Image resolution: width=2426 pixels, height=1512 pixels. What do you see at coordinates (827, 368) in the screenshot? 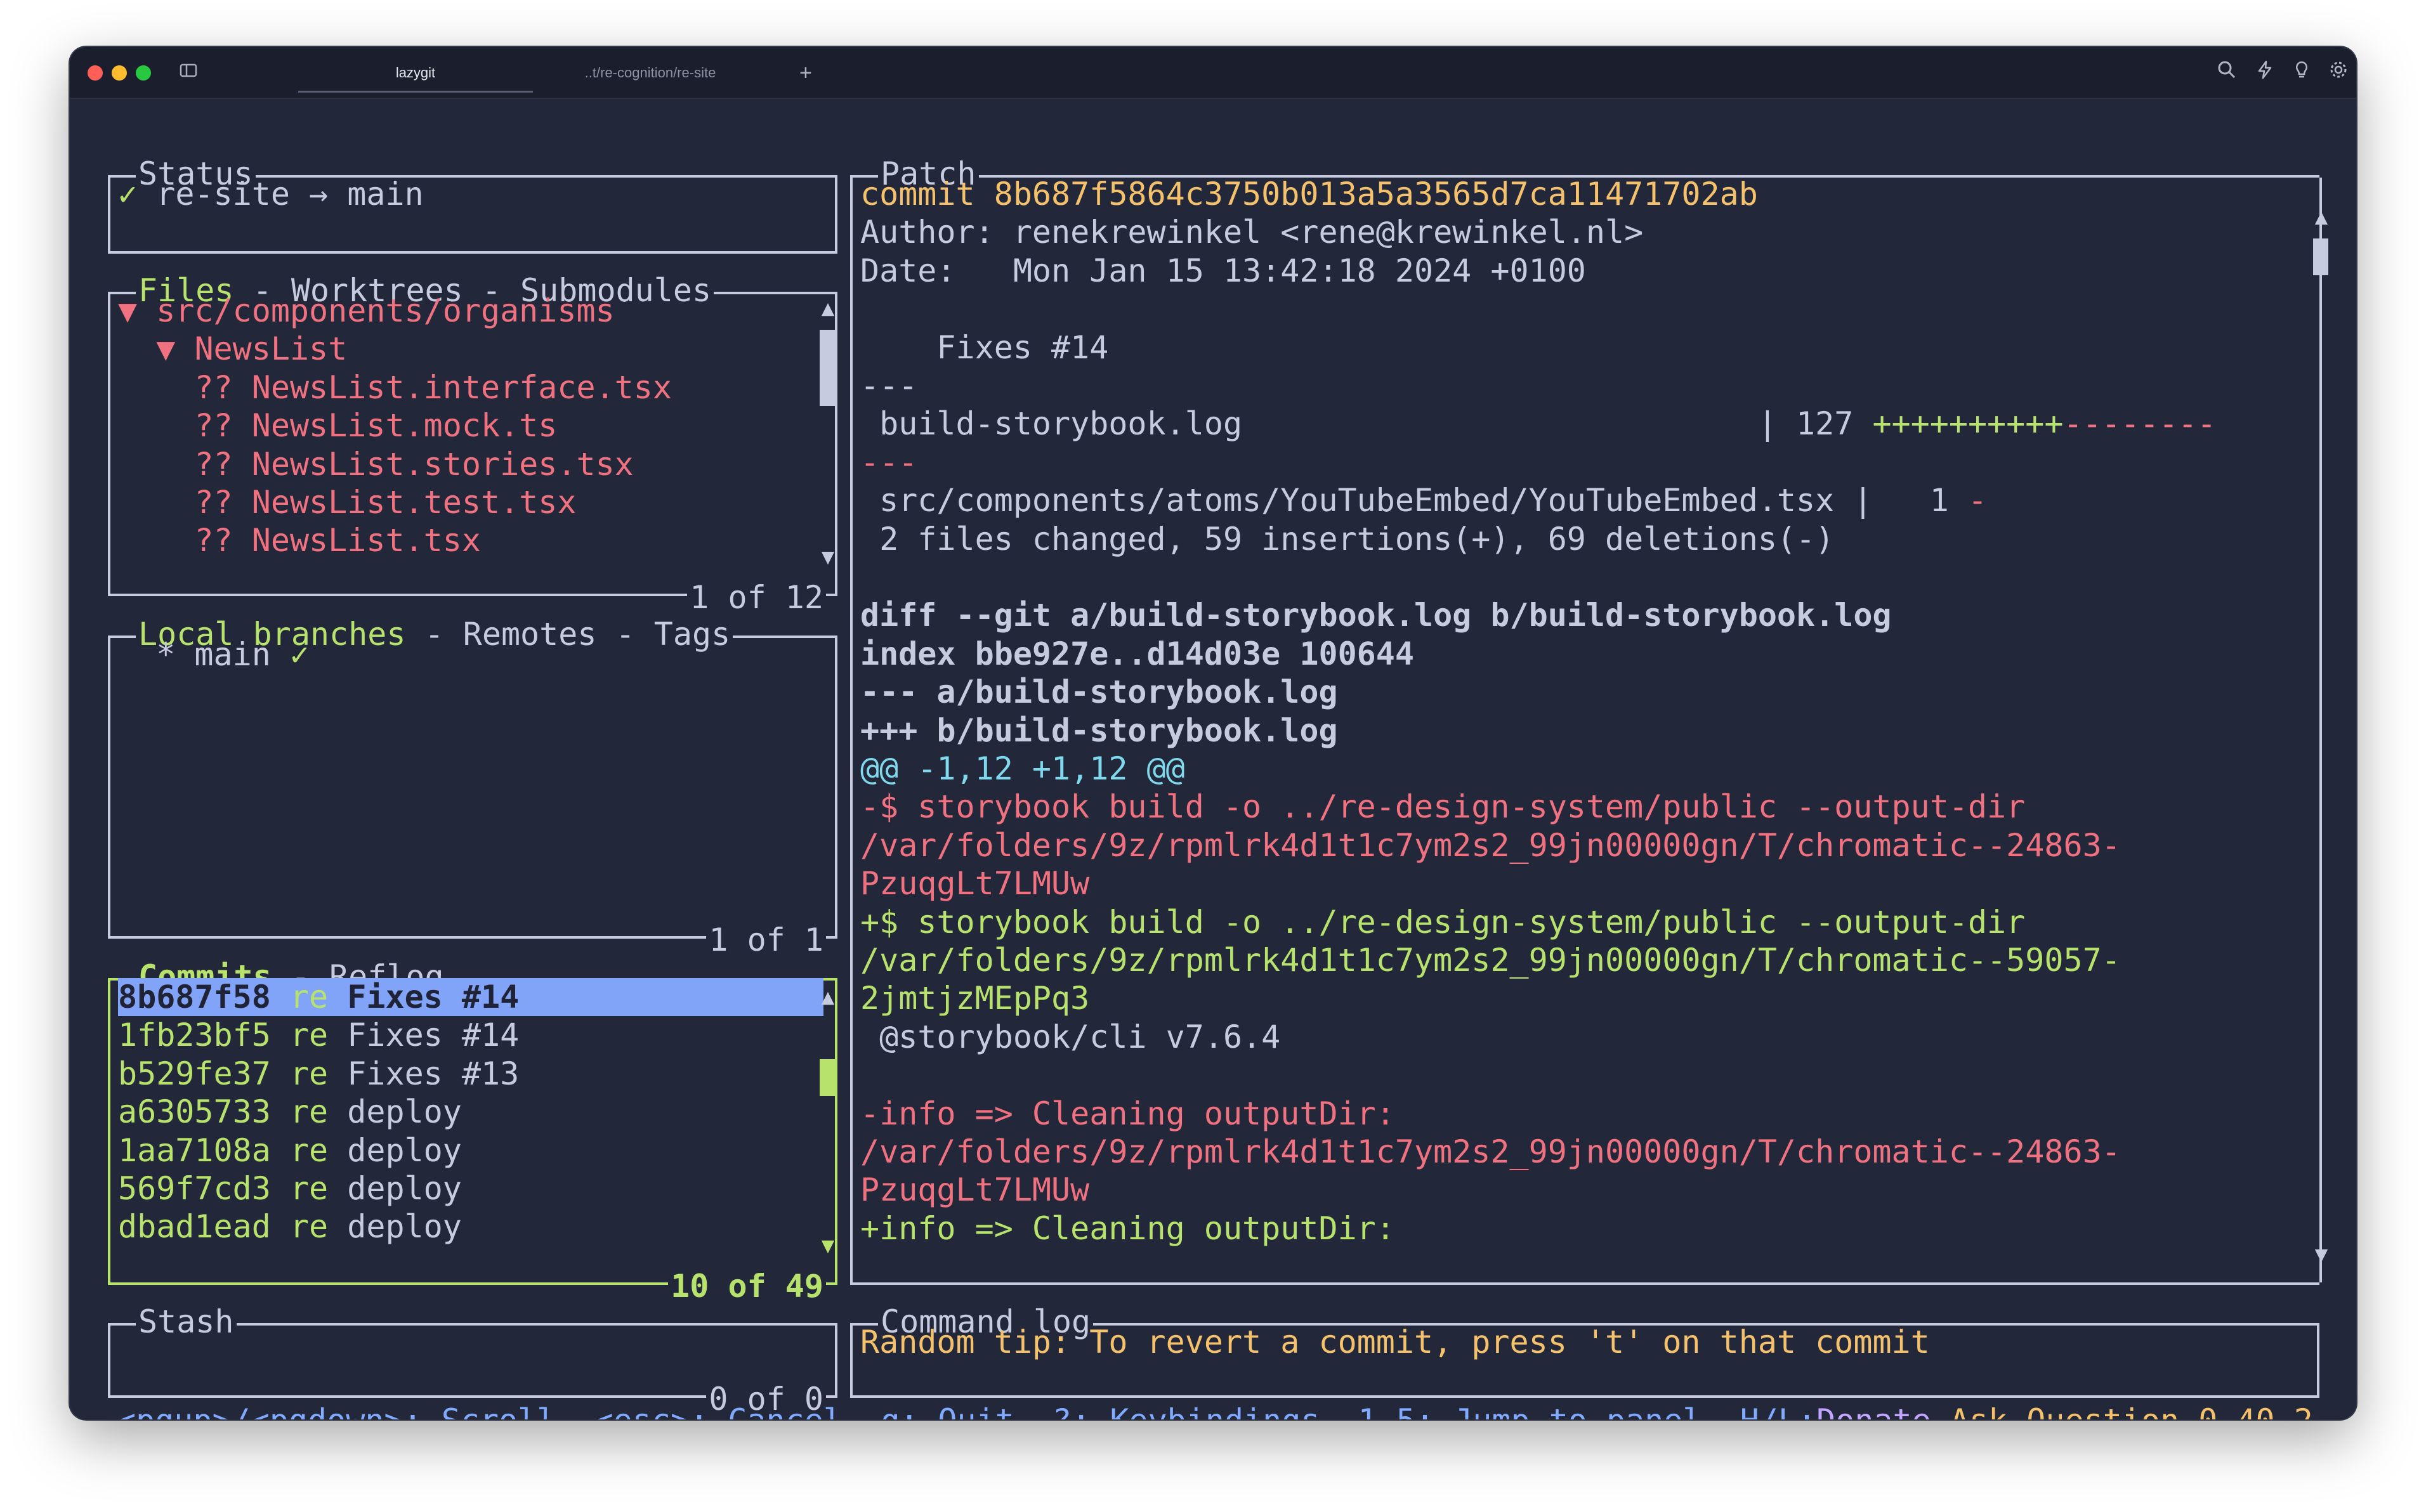
I see `files-scrollbar-thumb` at bounding box center [827, 368].